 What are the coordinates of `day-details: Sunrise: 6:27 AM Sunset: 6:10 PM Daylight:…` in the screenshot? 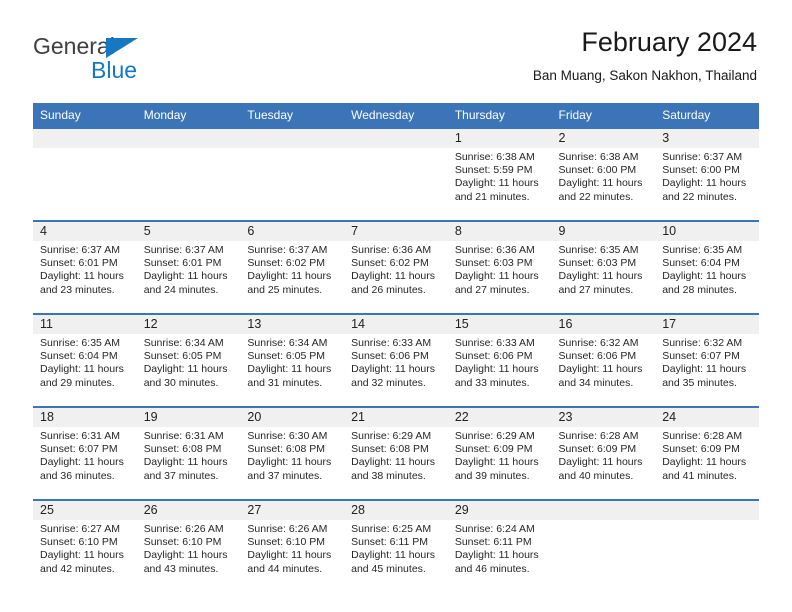 It's located at (85, 548).